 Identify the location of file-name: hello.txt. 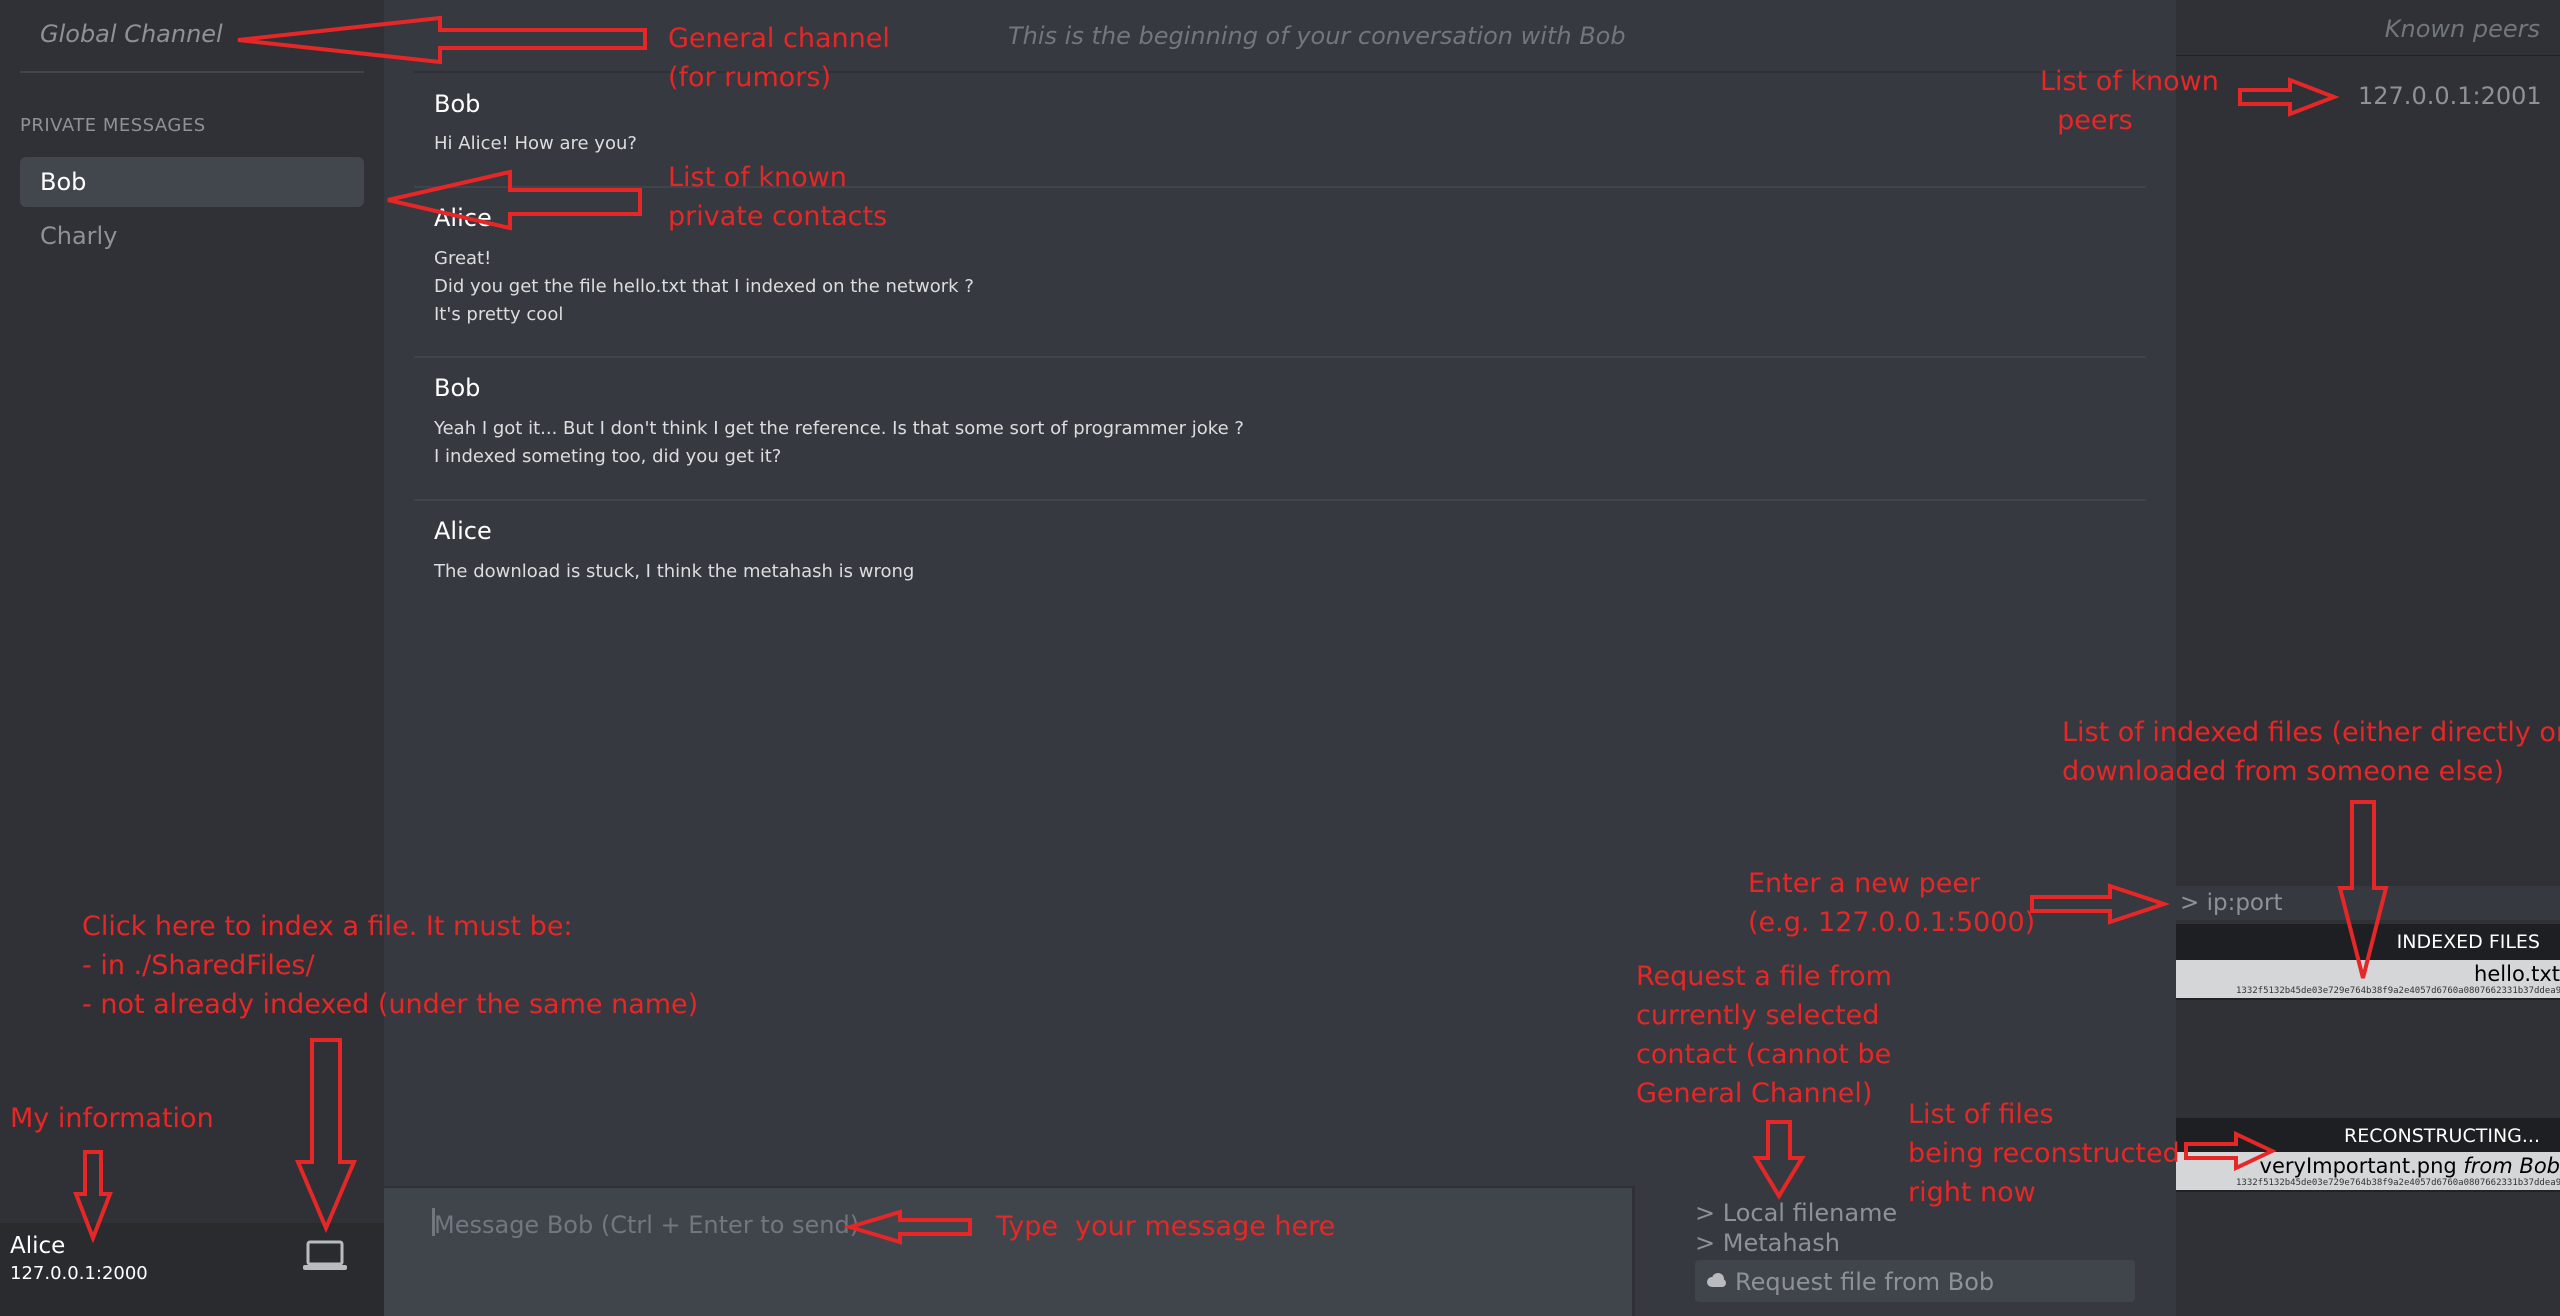
(2517, 974).